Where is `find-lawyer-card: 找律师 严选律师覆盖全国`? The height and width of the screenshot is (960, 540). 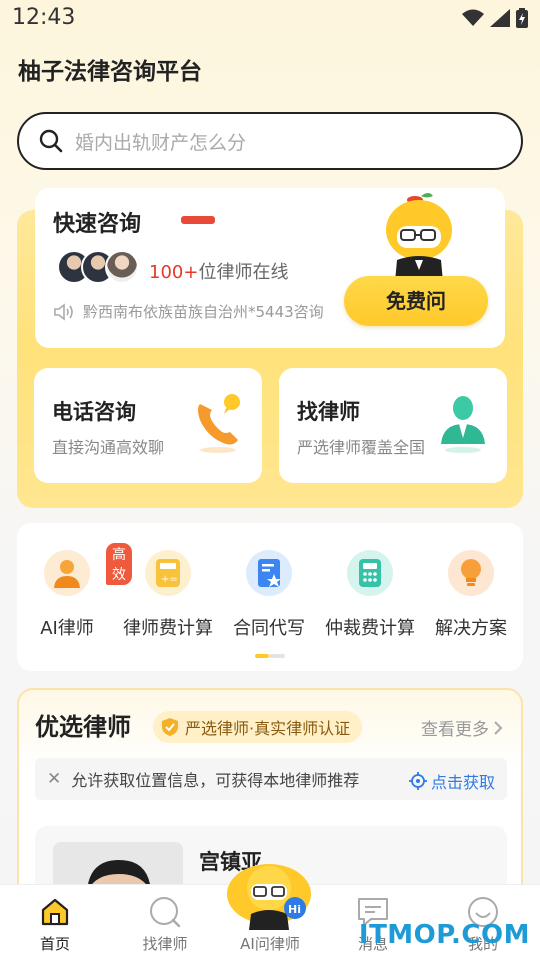 find-lawyer-card: 找律师 严选律师覆盖全国 is located at coordinates (393, 425).